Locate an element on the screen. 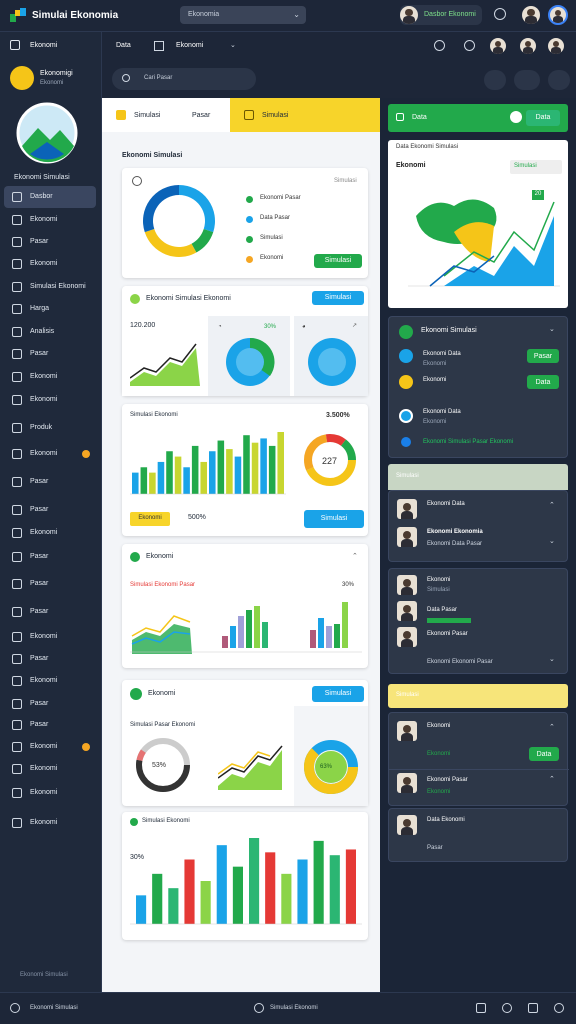  top-profile-pill: Dasbor Ekonomi is located at coordinates (441, 15).